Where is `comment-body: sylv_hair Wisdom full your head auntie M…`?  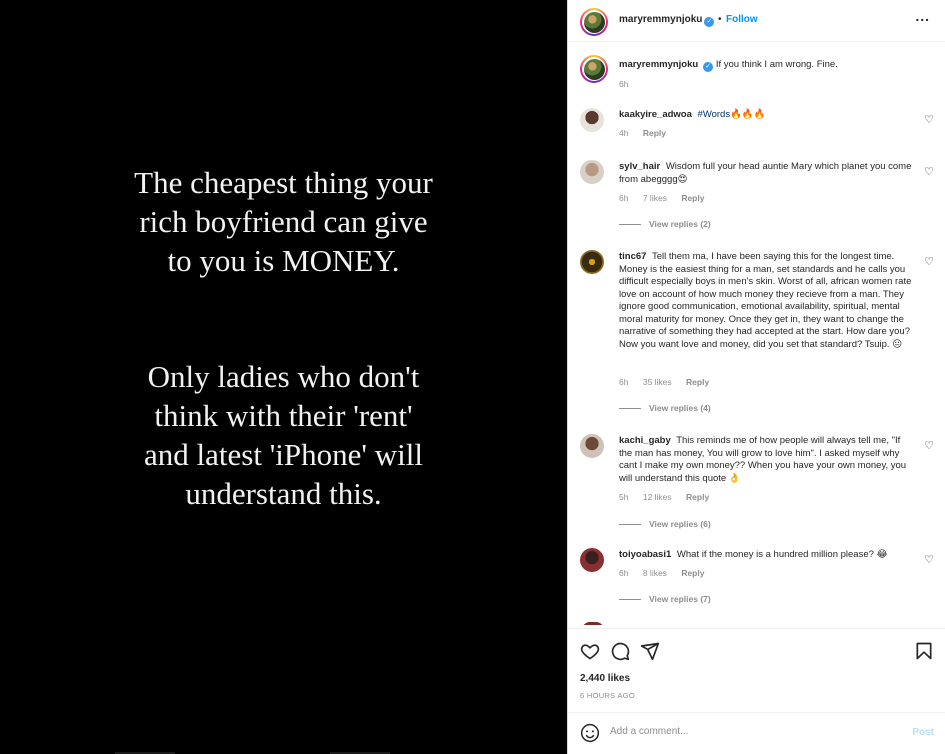
comment-body: sylv_hair Wisdom full your head auntie M… is located at coordinates (766, 173).